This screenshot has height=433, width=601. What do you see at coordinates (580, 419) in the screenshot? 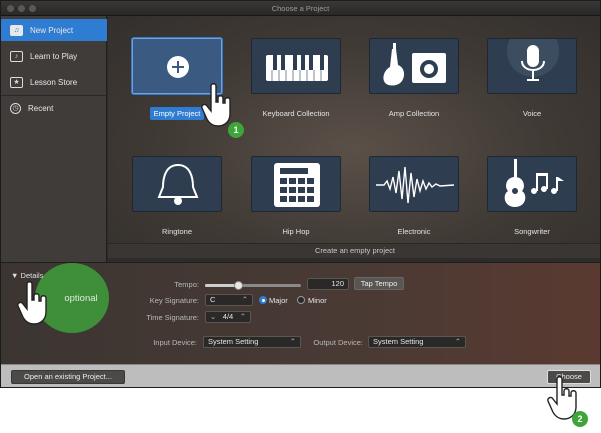
I see `step-badge-2: 2` at bounding box center [580, 419].